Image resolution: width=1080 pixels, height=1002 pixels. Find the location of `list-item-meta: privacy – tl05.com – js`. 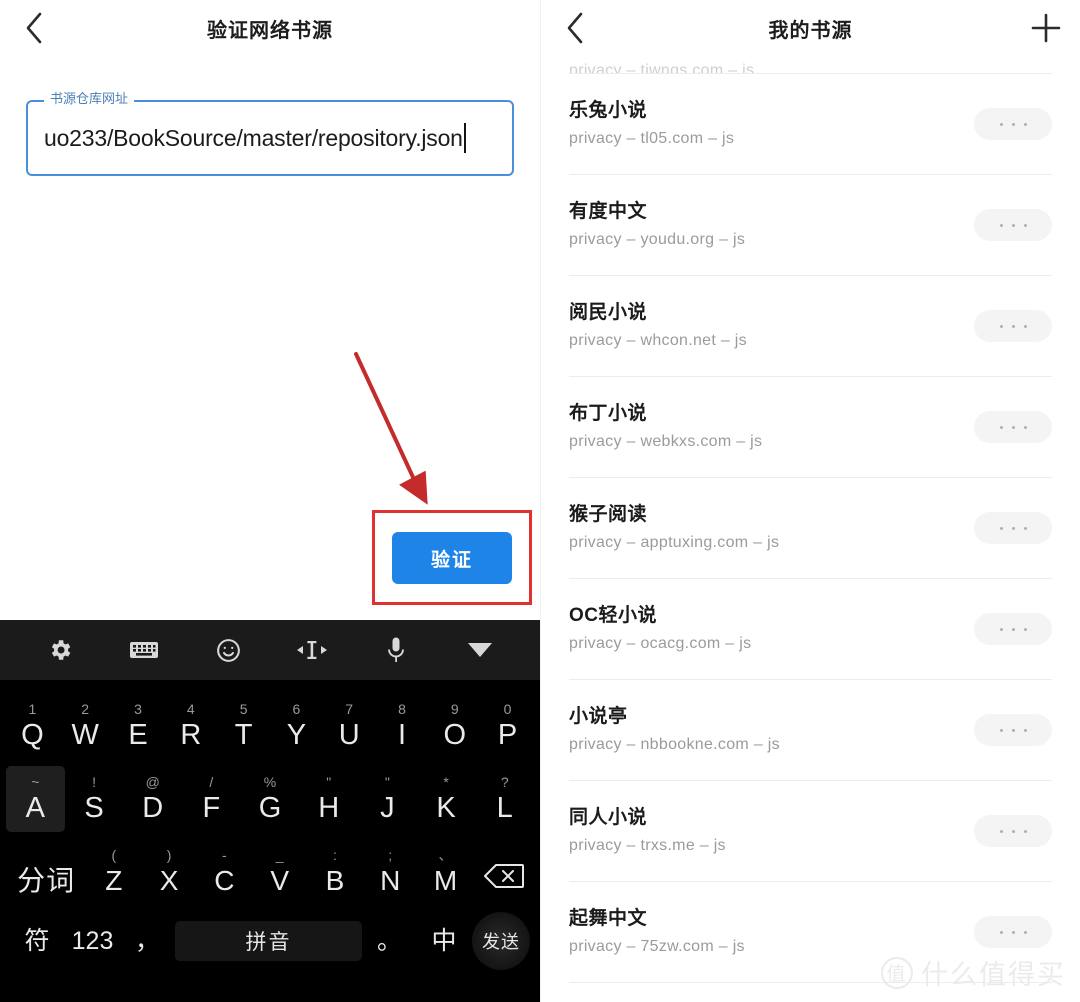

list-item-meta: privacy – tl05.com – js is located at coordinates (652, 138).